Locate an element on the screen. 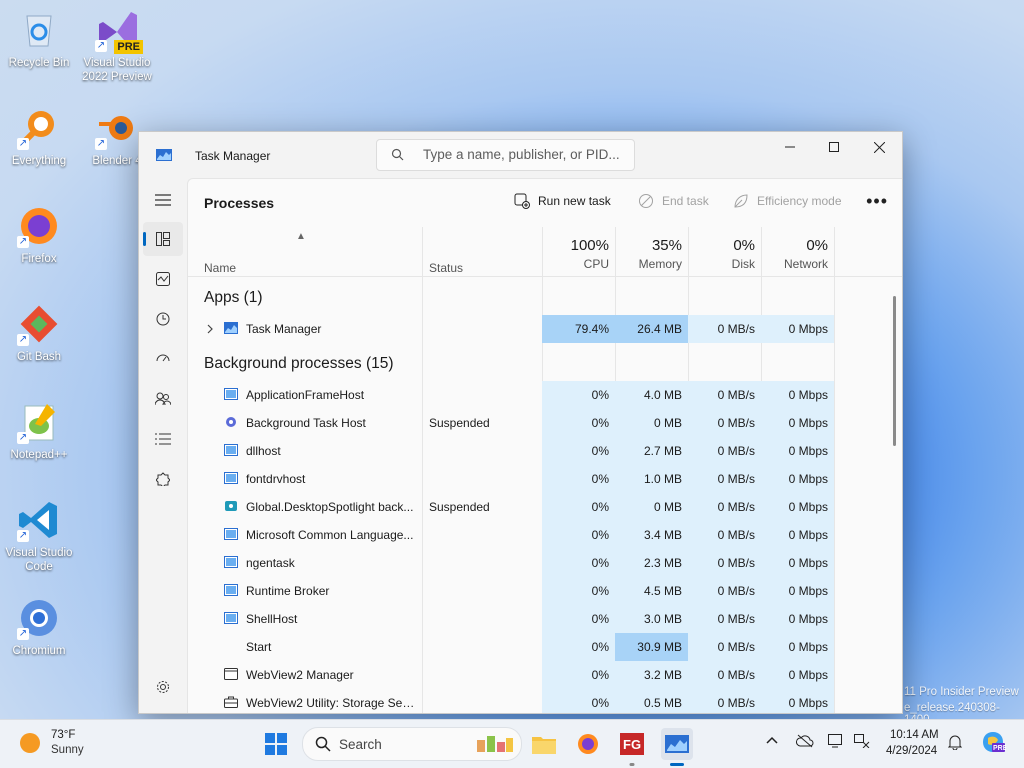  nav-startup-apps is located at coordinates (163, 359).